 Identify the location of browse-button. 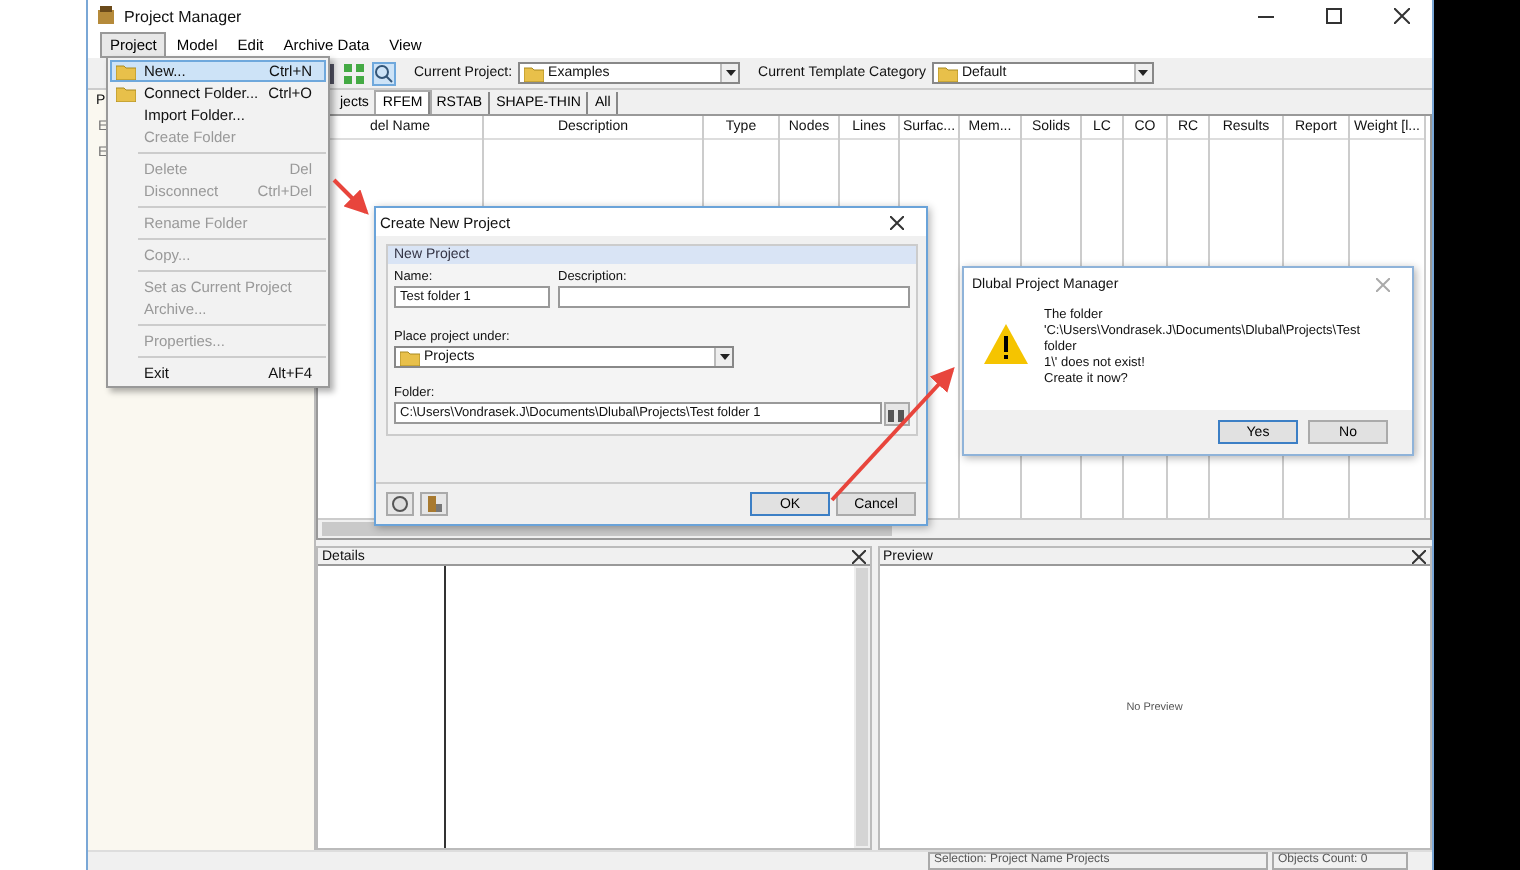
(896, 414).